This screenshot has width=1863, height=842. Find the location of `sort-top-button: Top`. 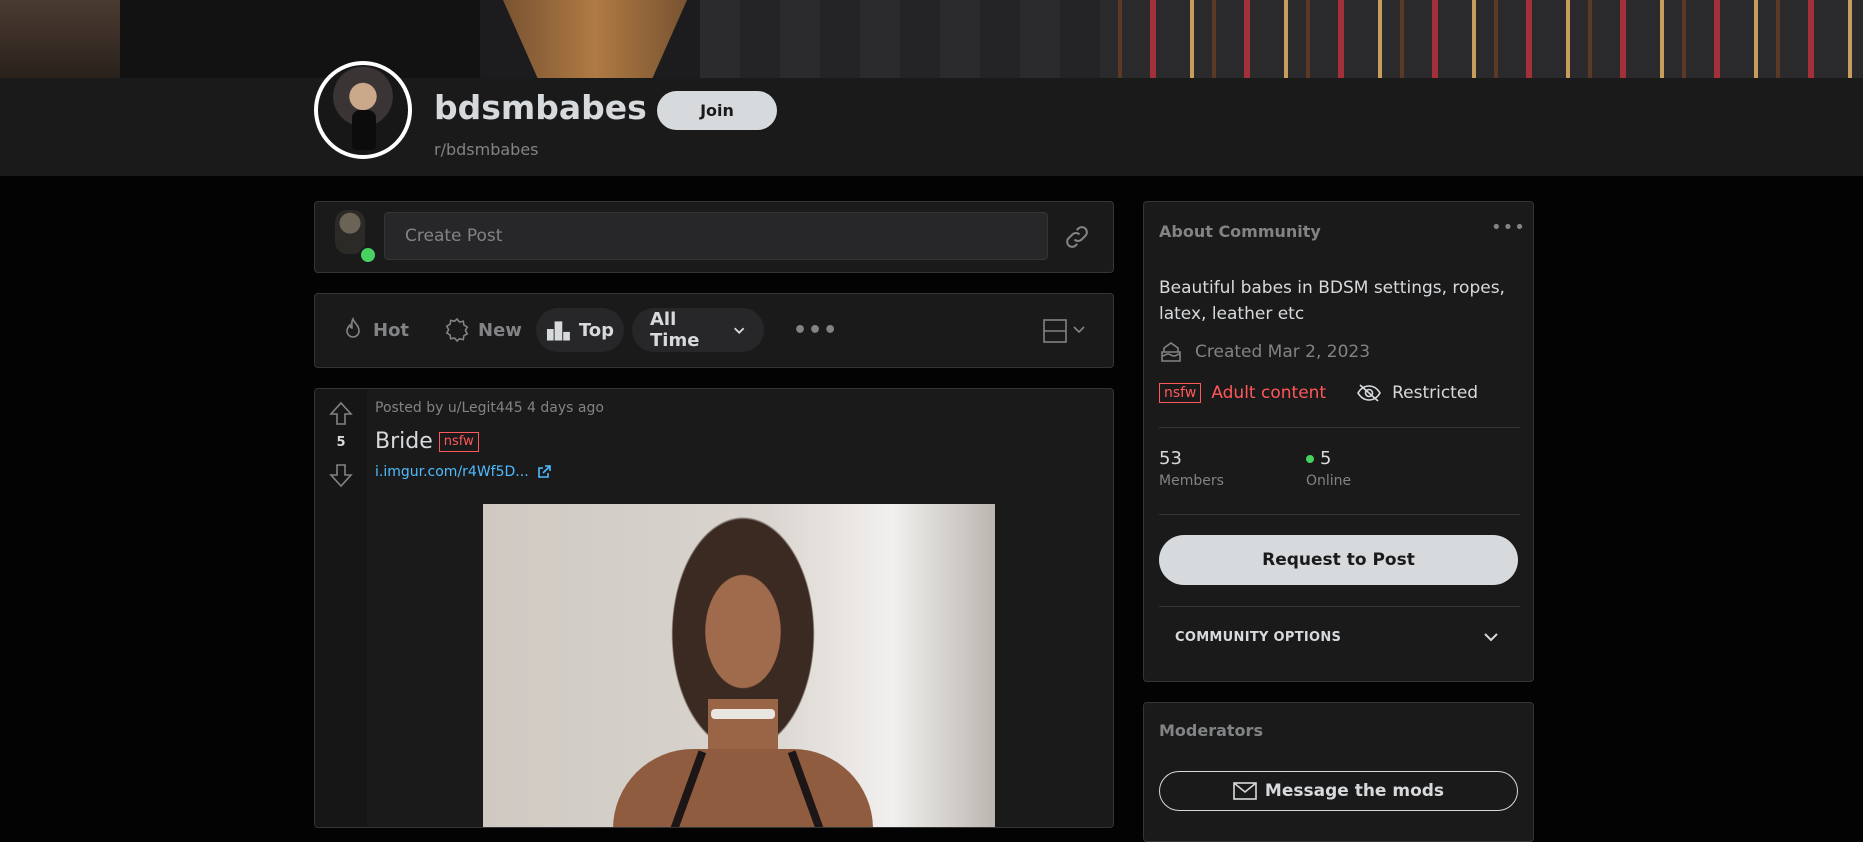

sort-top-button: Top is located at coordinates (580, 330).